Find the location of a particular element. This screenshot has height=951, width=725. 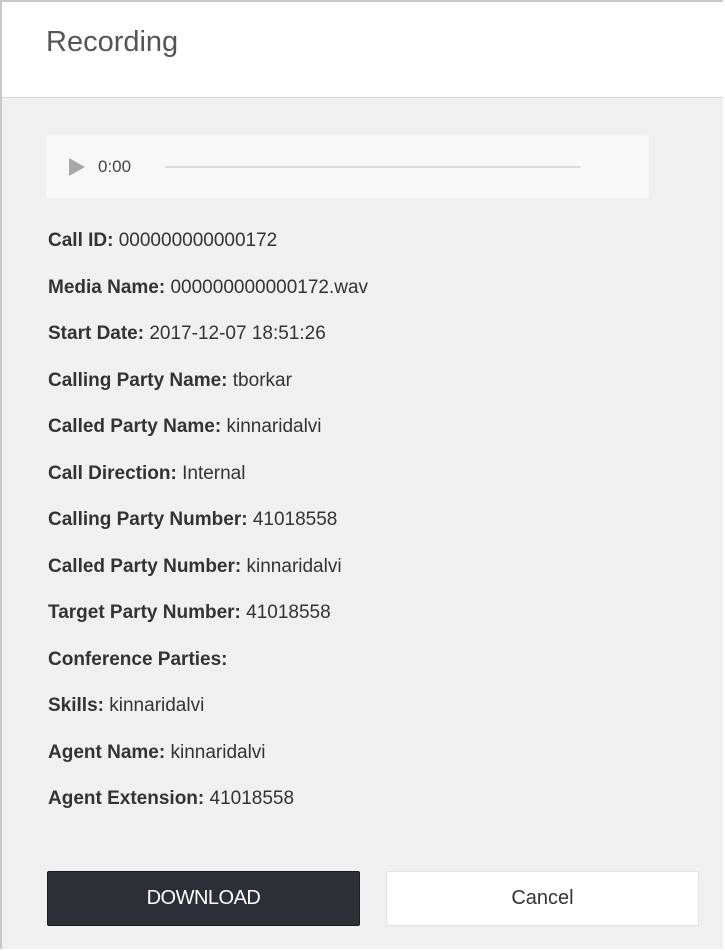

detail-value: 000000000000172 is located at coordinates (198, 240).